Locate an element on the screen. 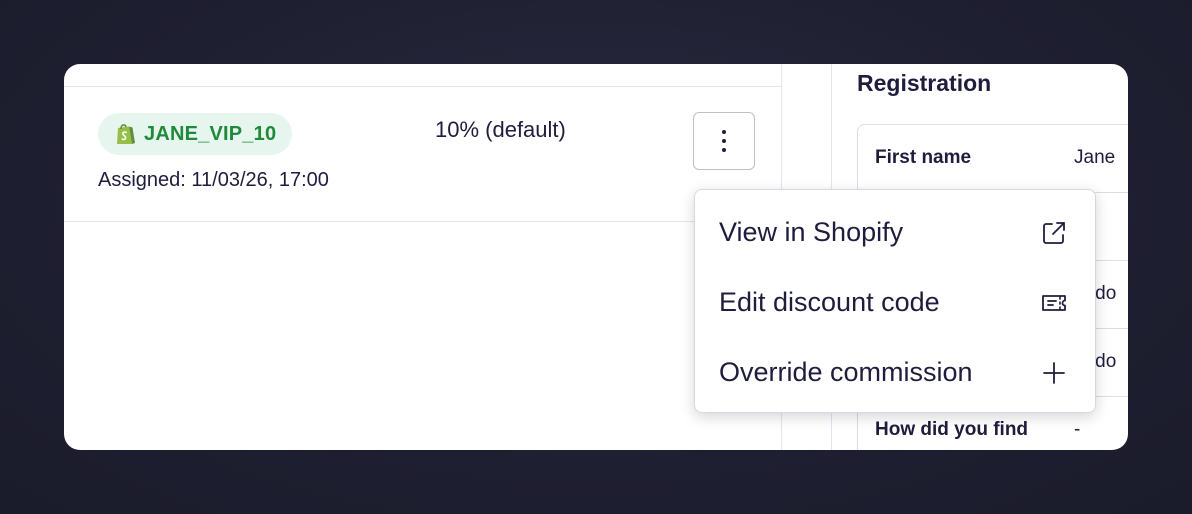  field-label: First name is located at coordinates (923, 157).